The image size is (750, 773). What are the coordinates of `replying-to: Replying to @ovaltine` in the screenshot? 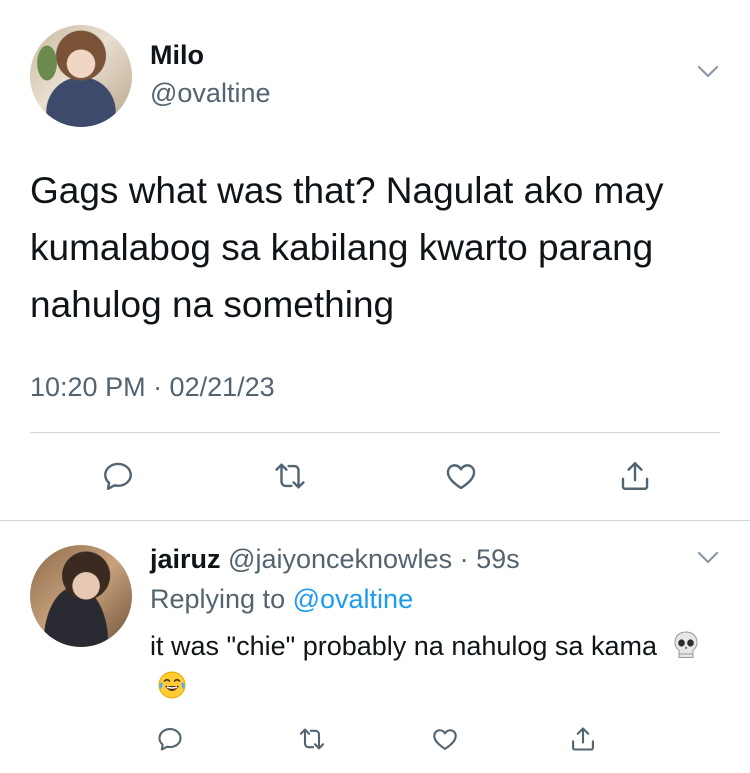 It's located at (281, 599).